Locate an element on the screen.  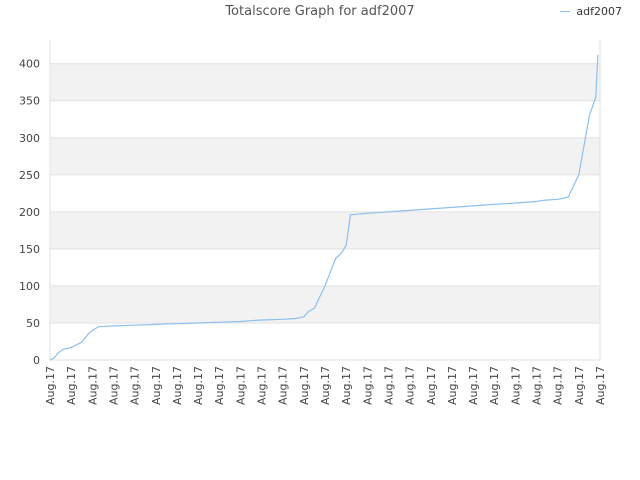
y-tick-label: 250 is located at coordinates (29, 175).